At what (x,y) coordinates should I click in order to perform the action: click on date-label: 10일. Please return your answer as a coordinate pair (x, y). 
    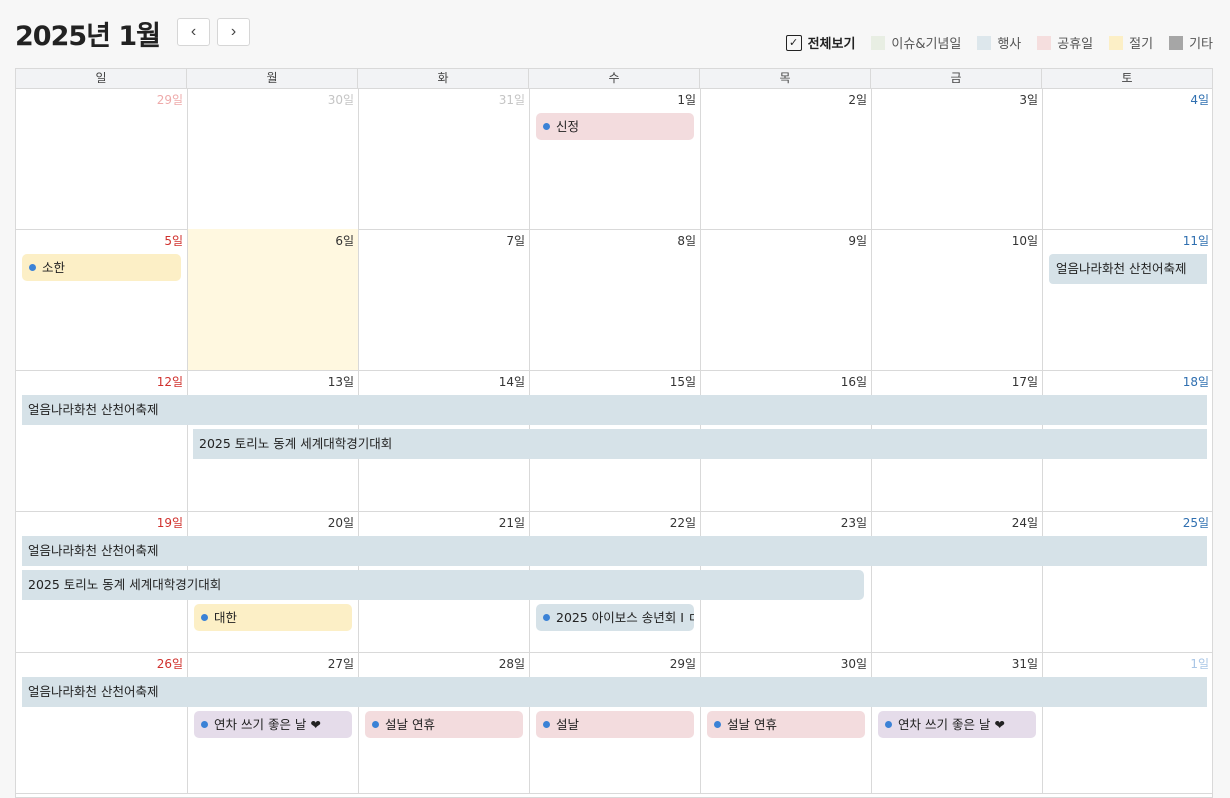
    Looking at the image, I should click on (1024, 241).